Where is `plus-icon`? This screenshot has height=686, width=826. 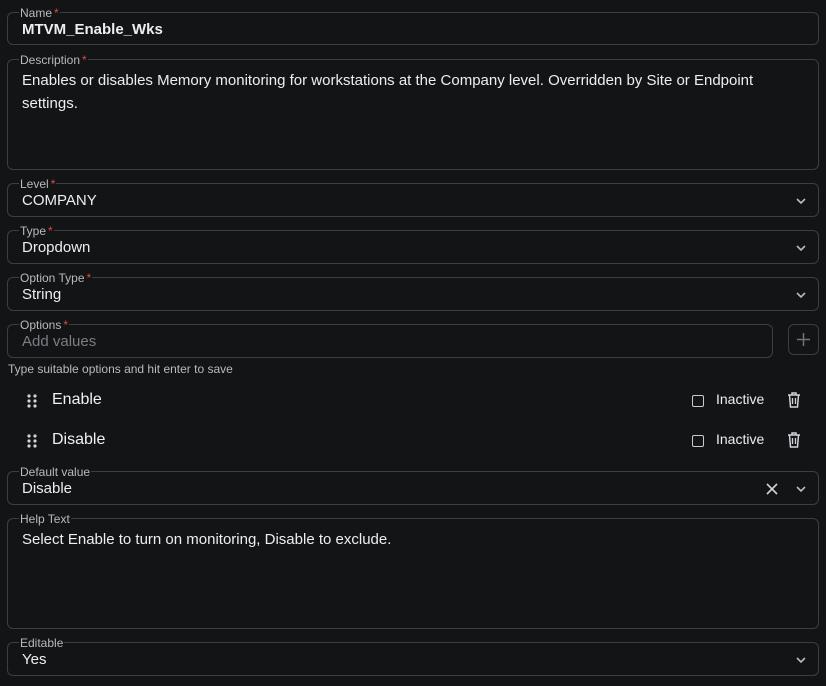 plus-icon is located at coordinates (803, 339).